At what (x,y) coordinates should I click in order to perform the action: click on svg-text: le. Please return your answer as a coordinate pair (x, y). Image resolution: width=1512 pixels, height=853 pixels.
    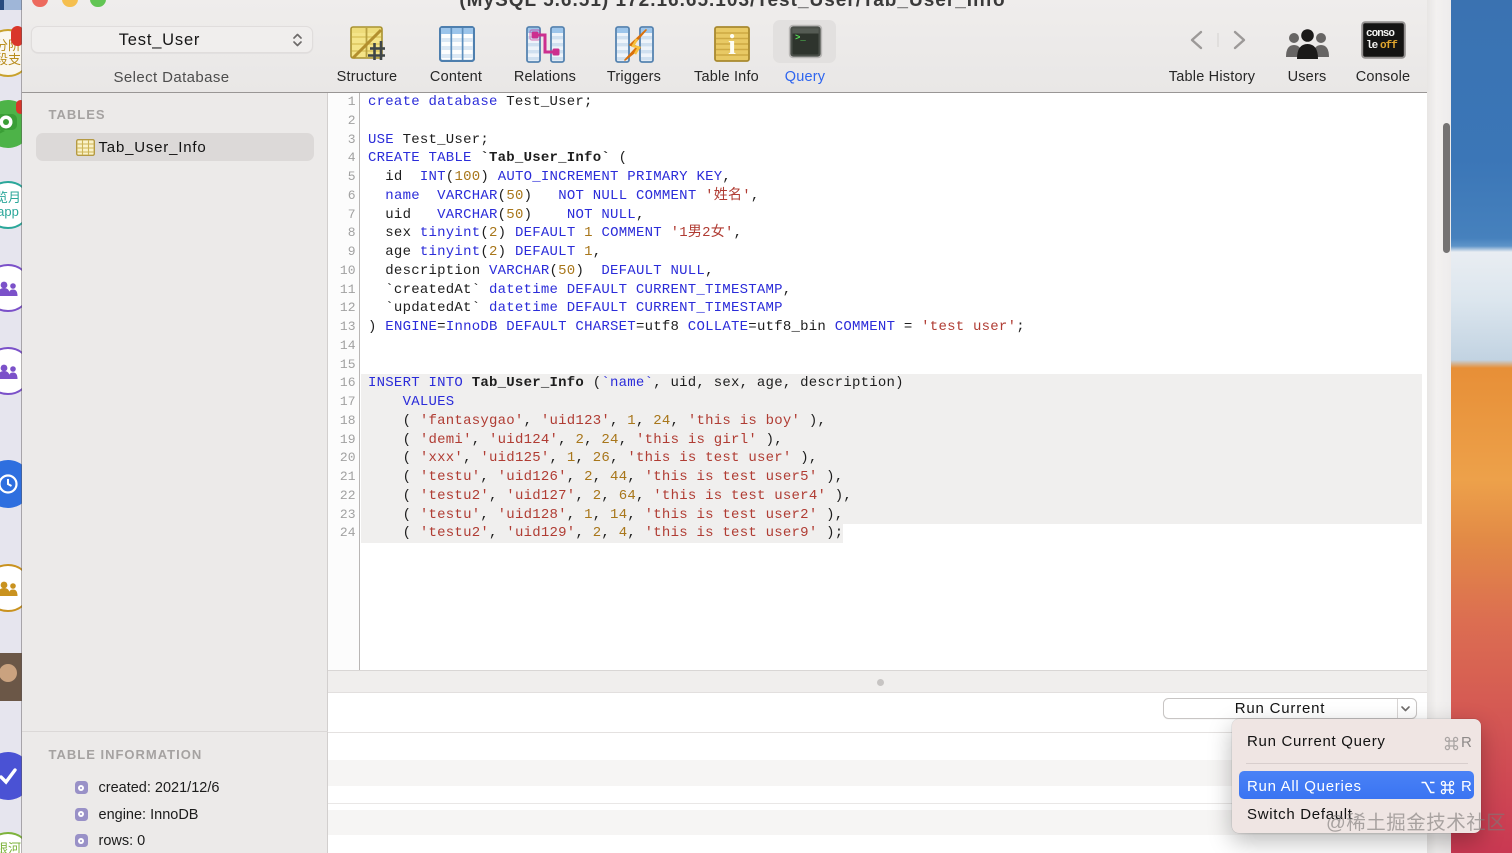
    Looking at the image, I should click on (1372, 46).